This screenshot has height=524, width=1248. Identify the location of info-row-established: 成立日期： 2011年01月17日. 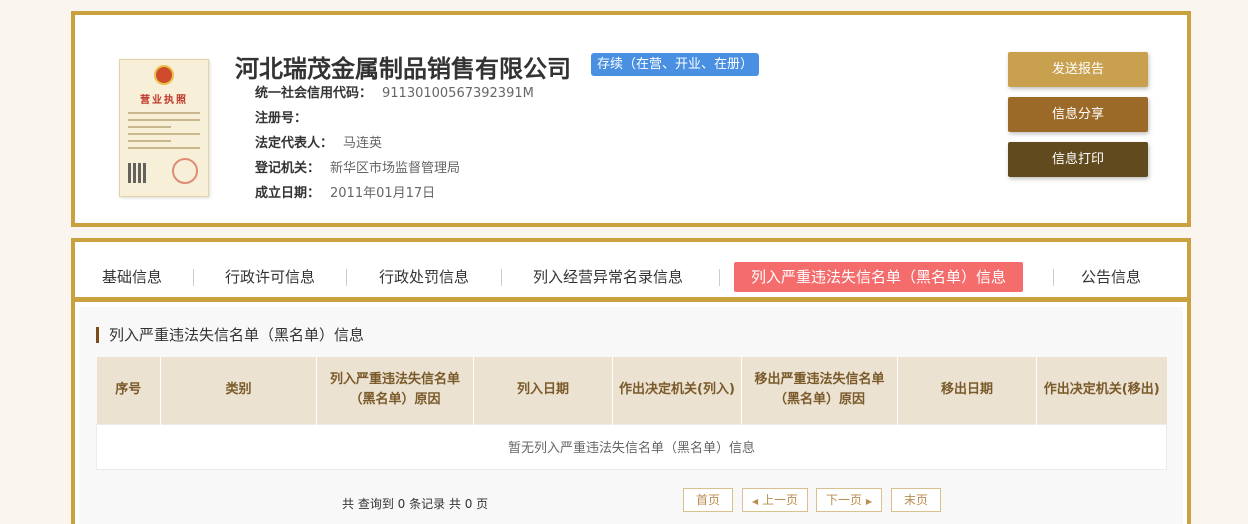
(394, 193).